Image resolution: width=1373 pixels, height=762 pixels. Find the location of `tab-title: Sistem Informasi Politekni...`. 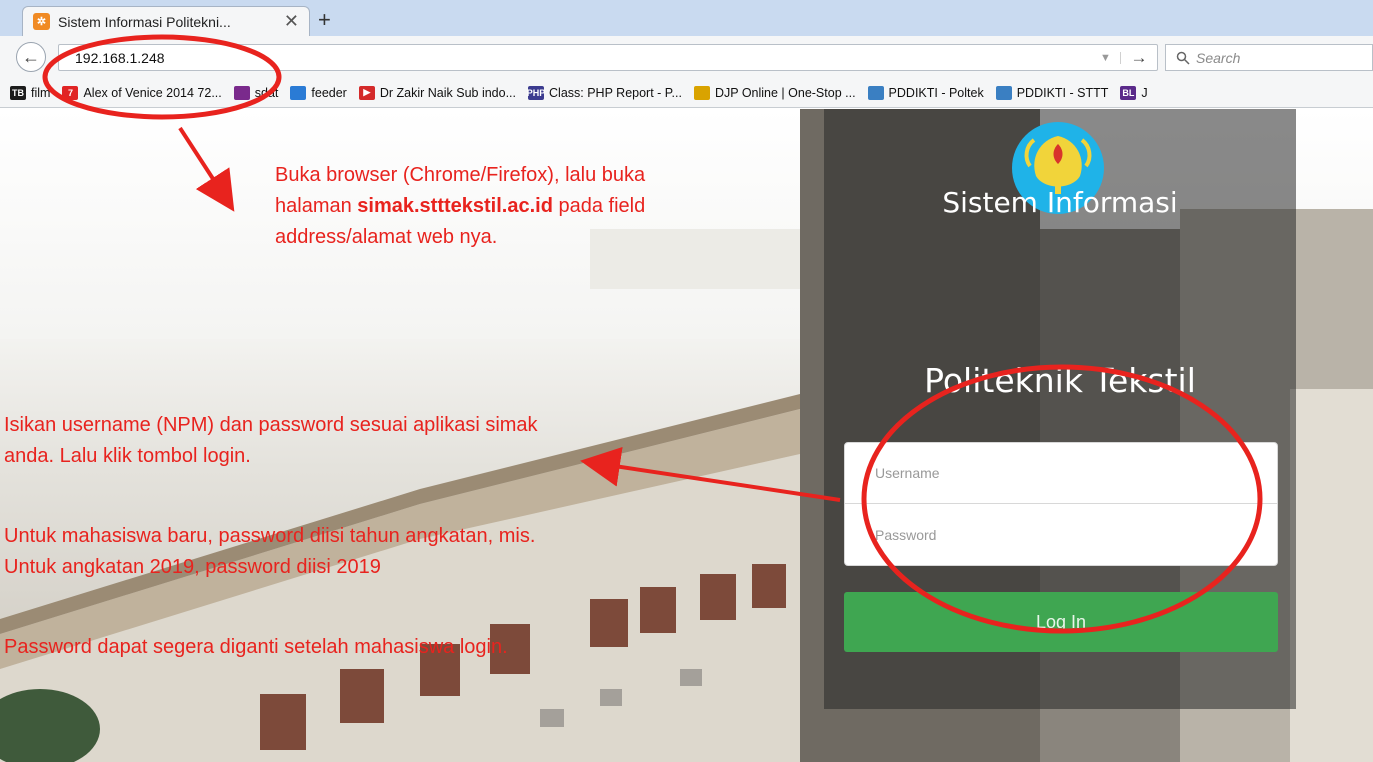

tab-title: Sistem Informasi Politekni... is located at coordinates (144, 21).